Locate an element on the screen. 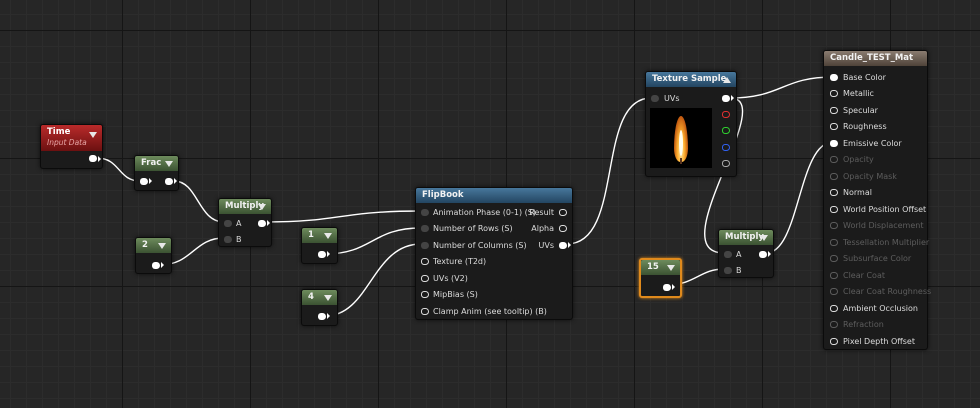  flipbook-input-texture-label: Texture (T2d) is located at coordinates (460, 261).